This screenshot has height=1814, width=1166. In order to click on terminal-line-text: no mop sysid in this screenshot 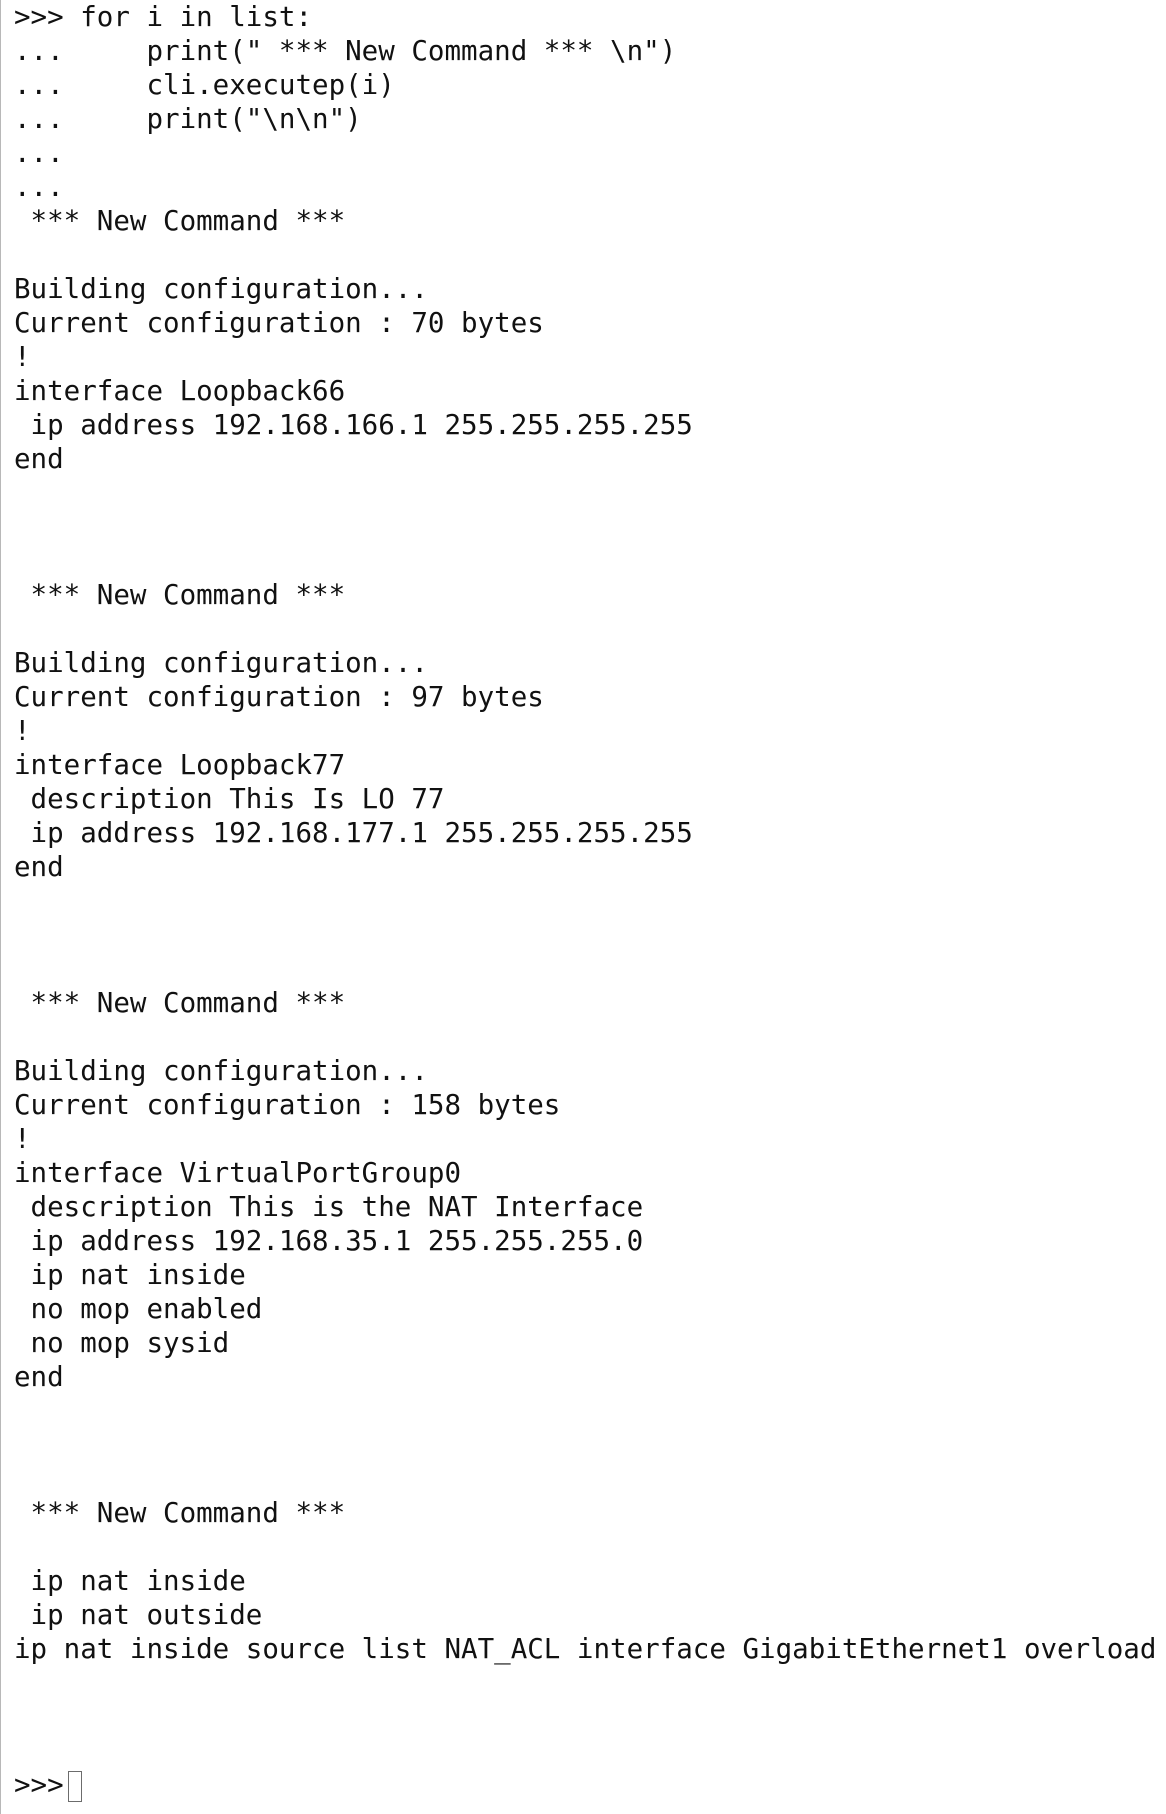, I will do `click(122, 1343)`.